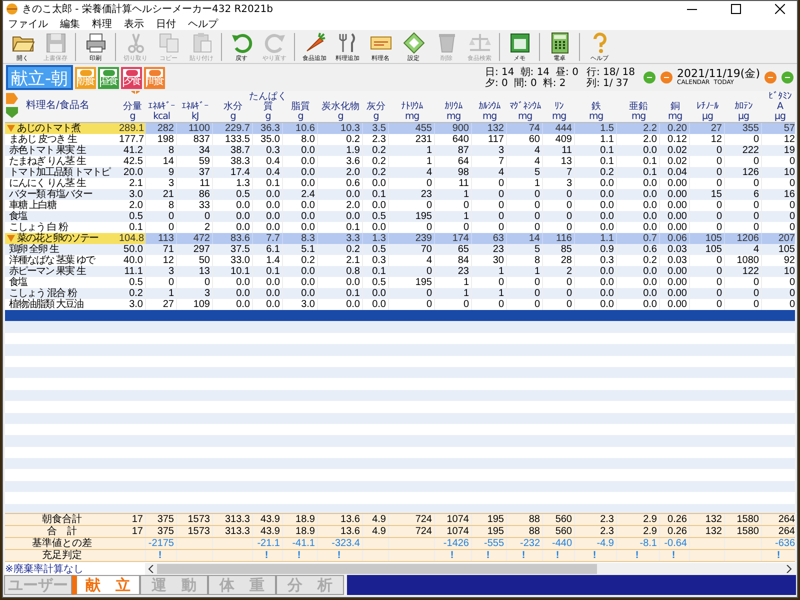 This screenshot has width=800, height=600. What do you see at coordinates (778, 106) in the screenshot?
I see `column-header: ﾋﾞﾀﾐﾝ A μg` at bounding box center [778, 106].